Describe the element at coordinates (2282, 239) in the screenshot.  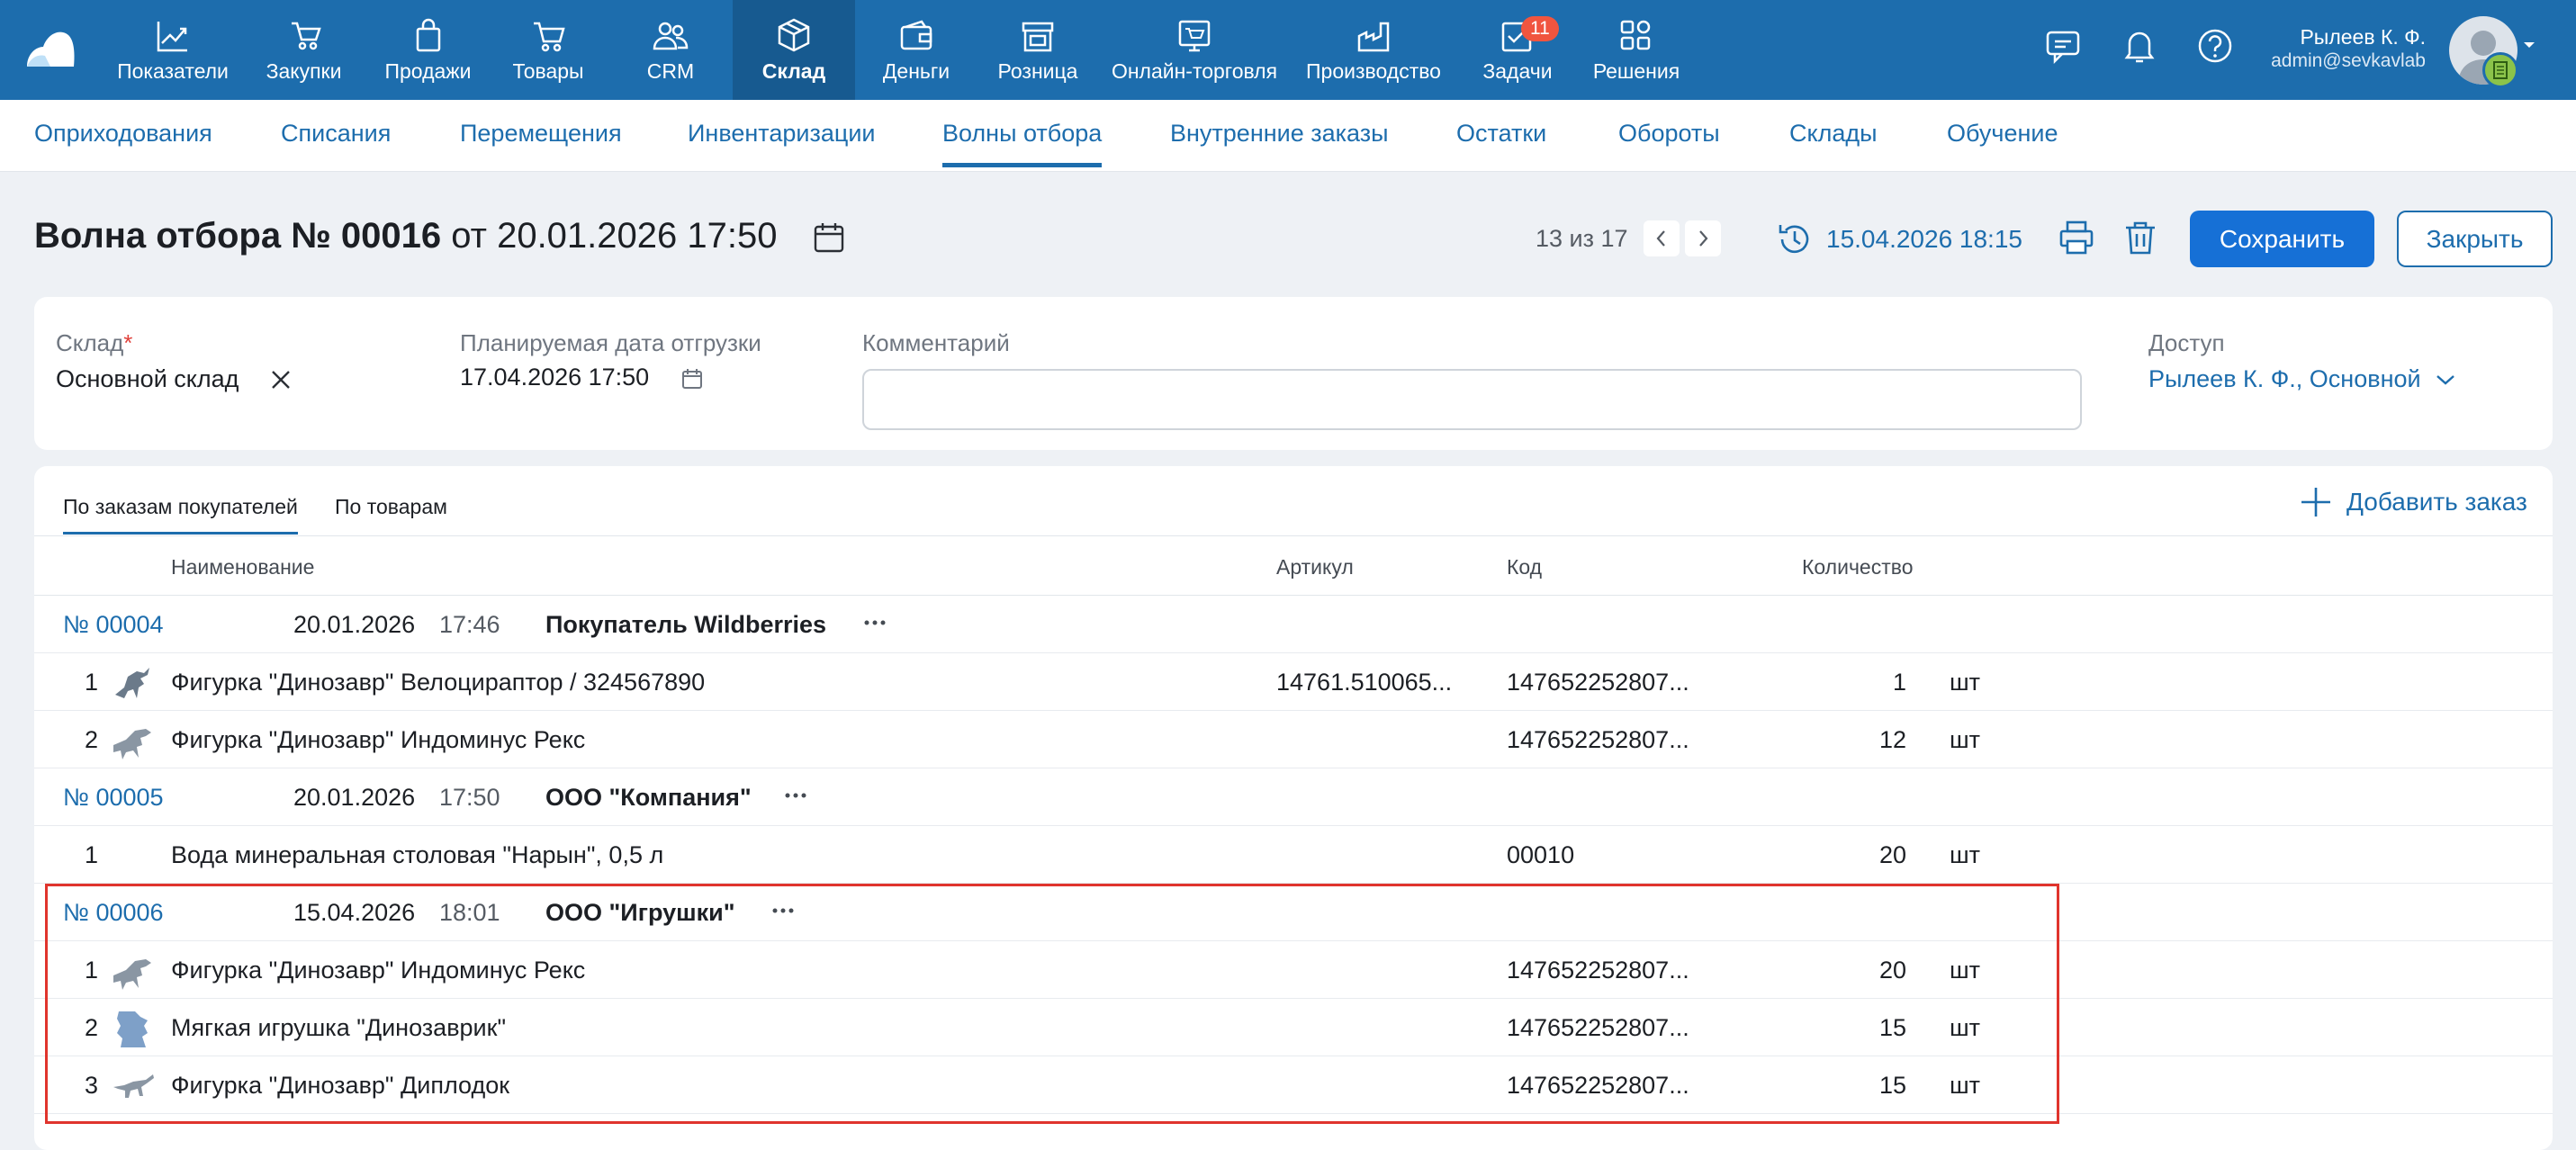
I see `save-button: Сохранить` at that location.